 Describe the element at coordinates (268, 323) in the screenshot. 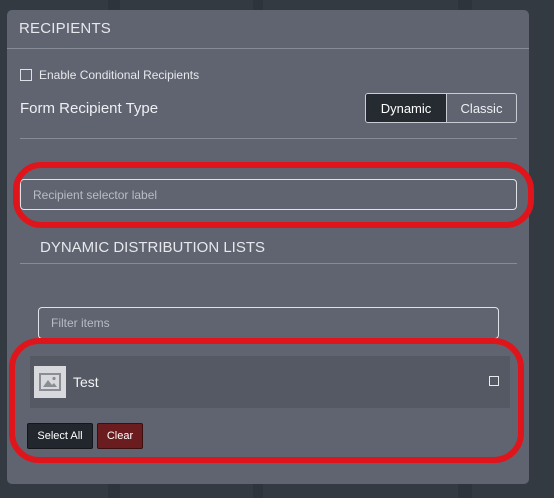

I see `filter-items-input: Filter items` at that location.